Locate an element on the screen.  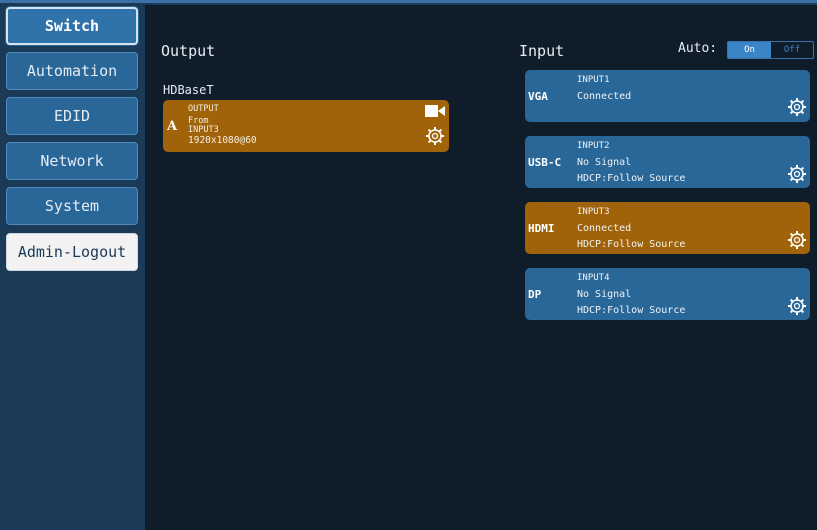
input-id: INPUT4 is located at coordinates (593, 278).